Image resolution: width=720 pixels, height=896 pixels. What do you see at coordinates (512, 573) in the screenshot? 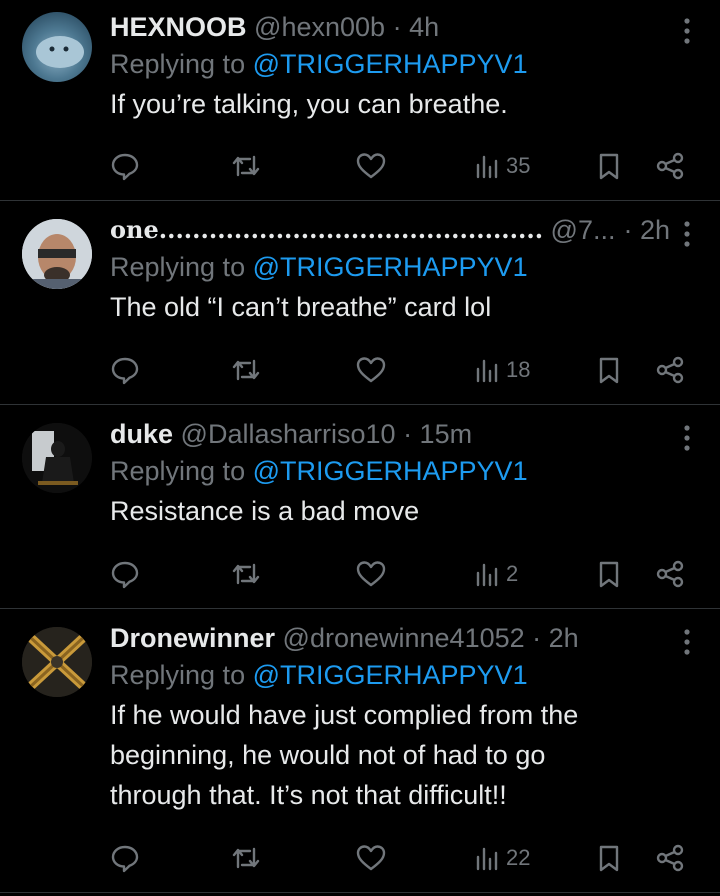
I see `view-count: 2` at bounding box center [512, 573].